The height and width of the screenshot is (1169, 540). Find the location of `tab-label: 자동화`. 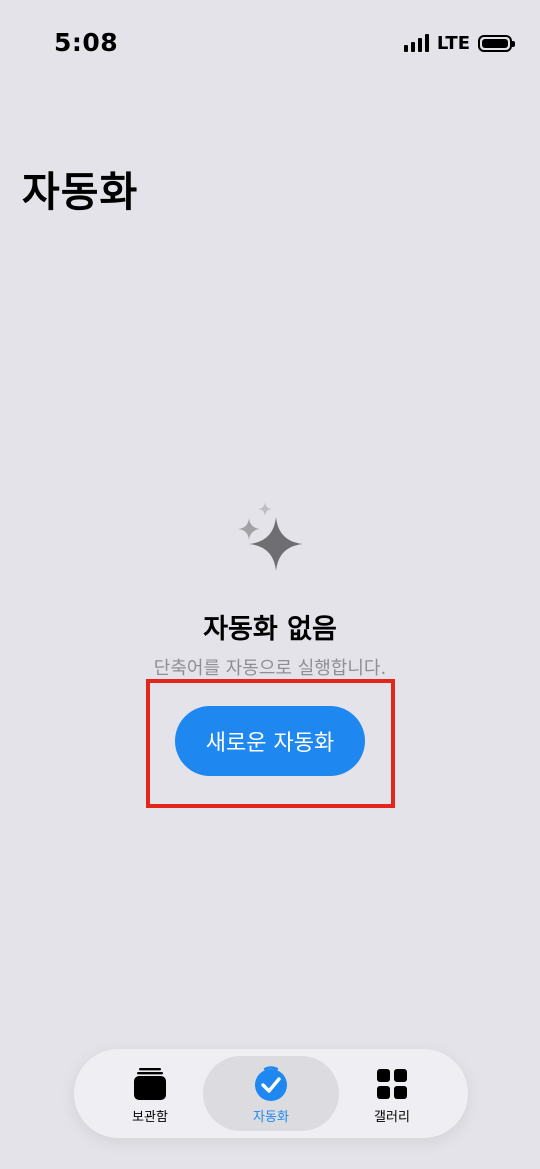

tab-label: 자동화 is located at coordinates (271, 1117).